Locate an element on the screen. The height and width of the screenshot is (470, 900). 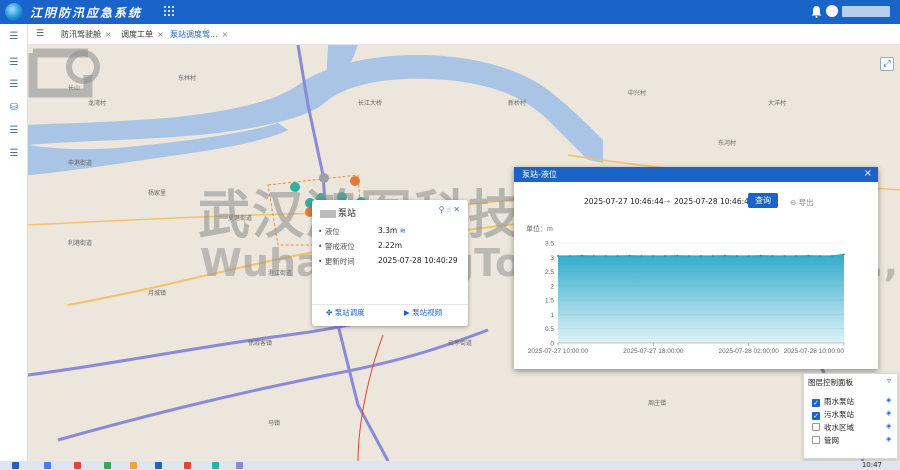
y-tick-label: 3 is located at coordinates (552, 258).